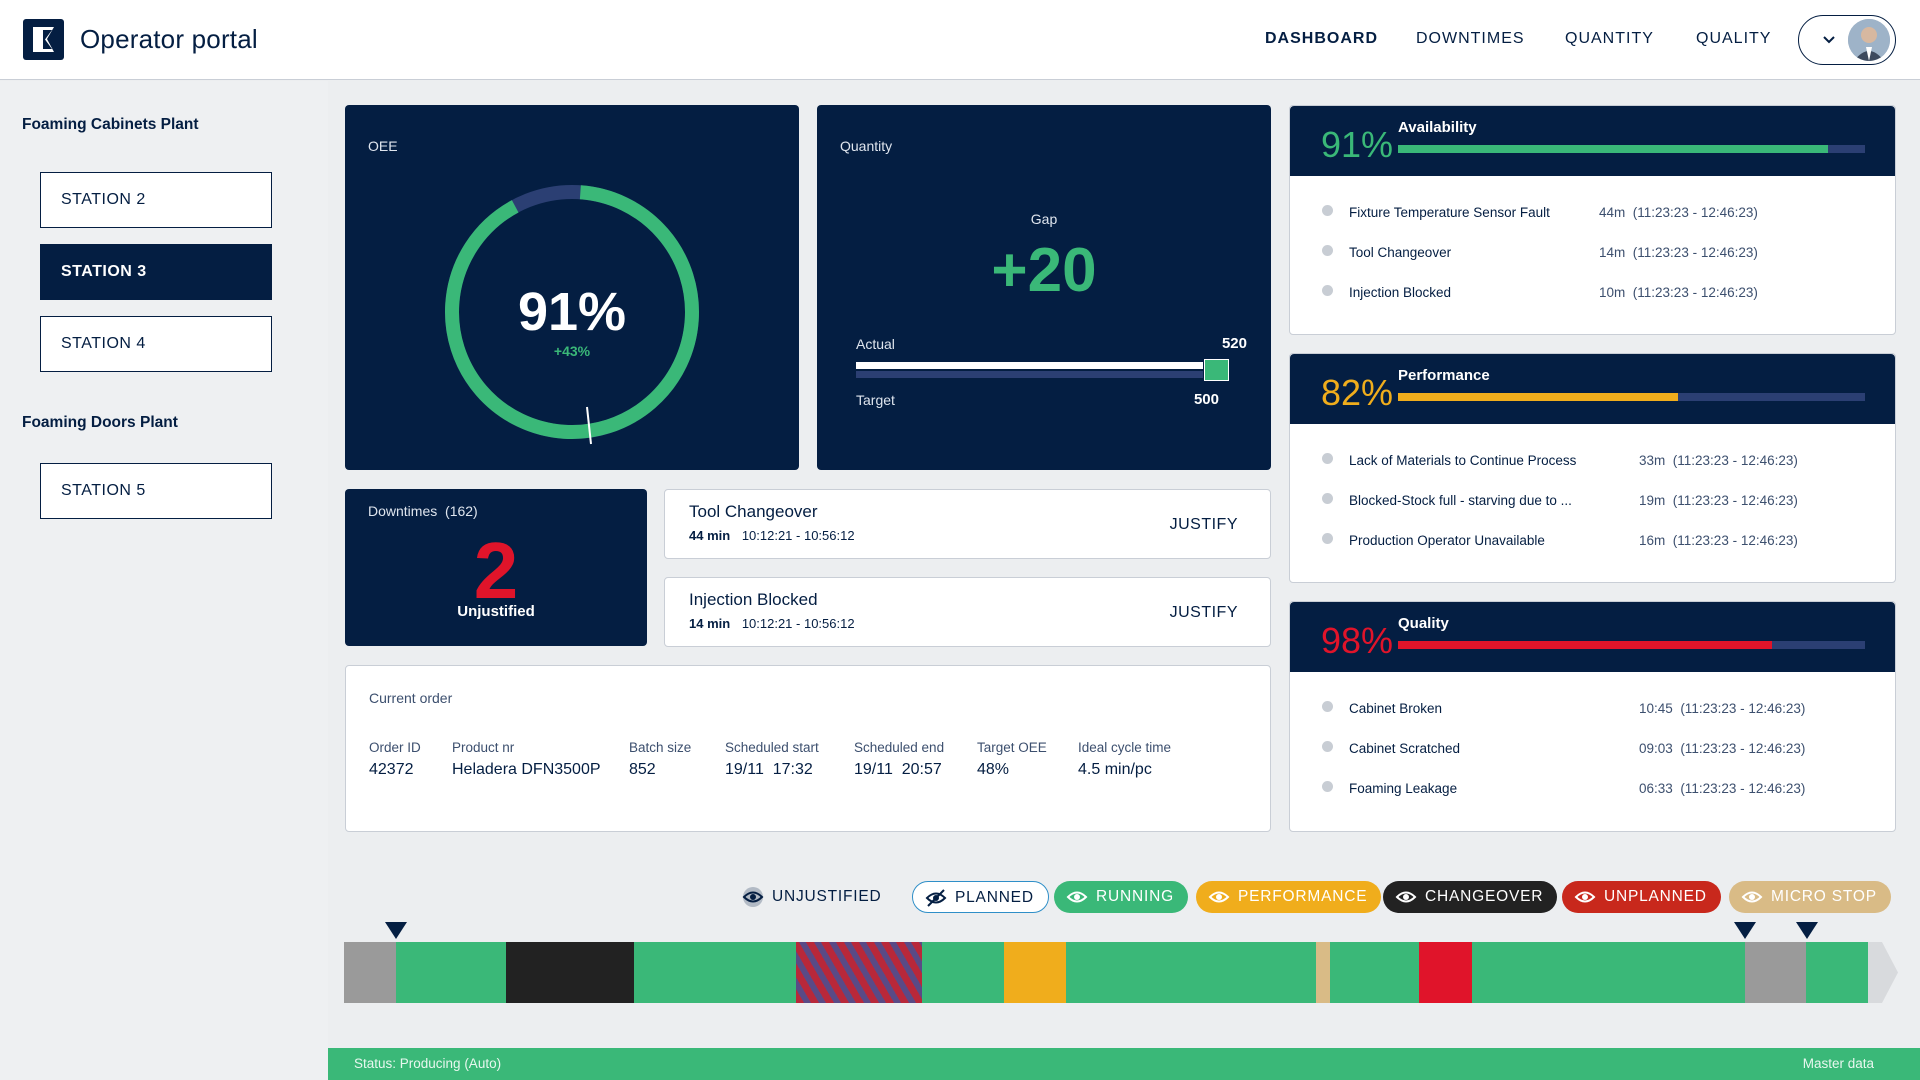  Describe the element at coordinates (1722, 748) in the screenshot. I see `item-duration: 09:03 (11:23:23 - 12:46:23)` at that location.